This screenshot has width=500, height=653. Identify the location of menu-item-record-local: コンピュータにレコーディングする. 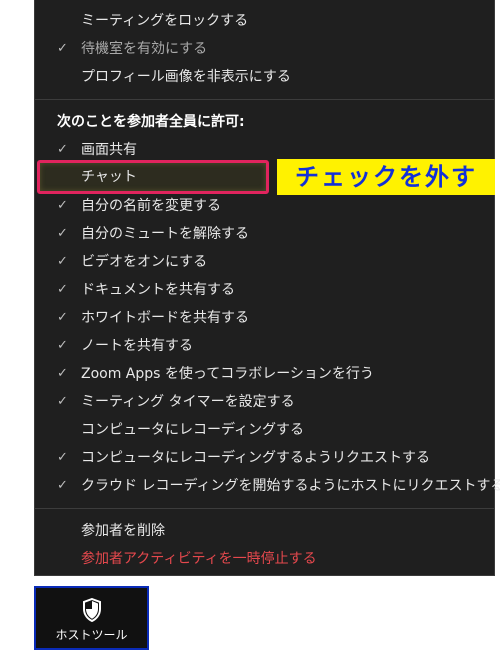
(264, 430).